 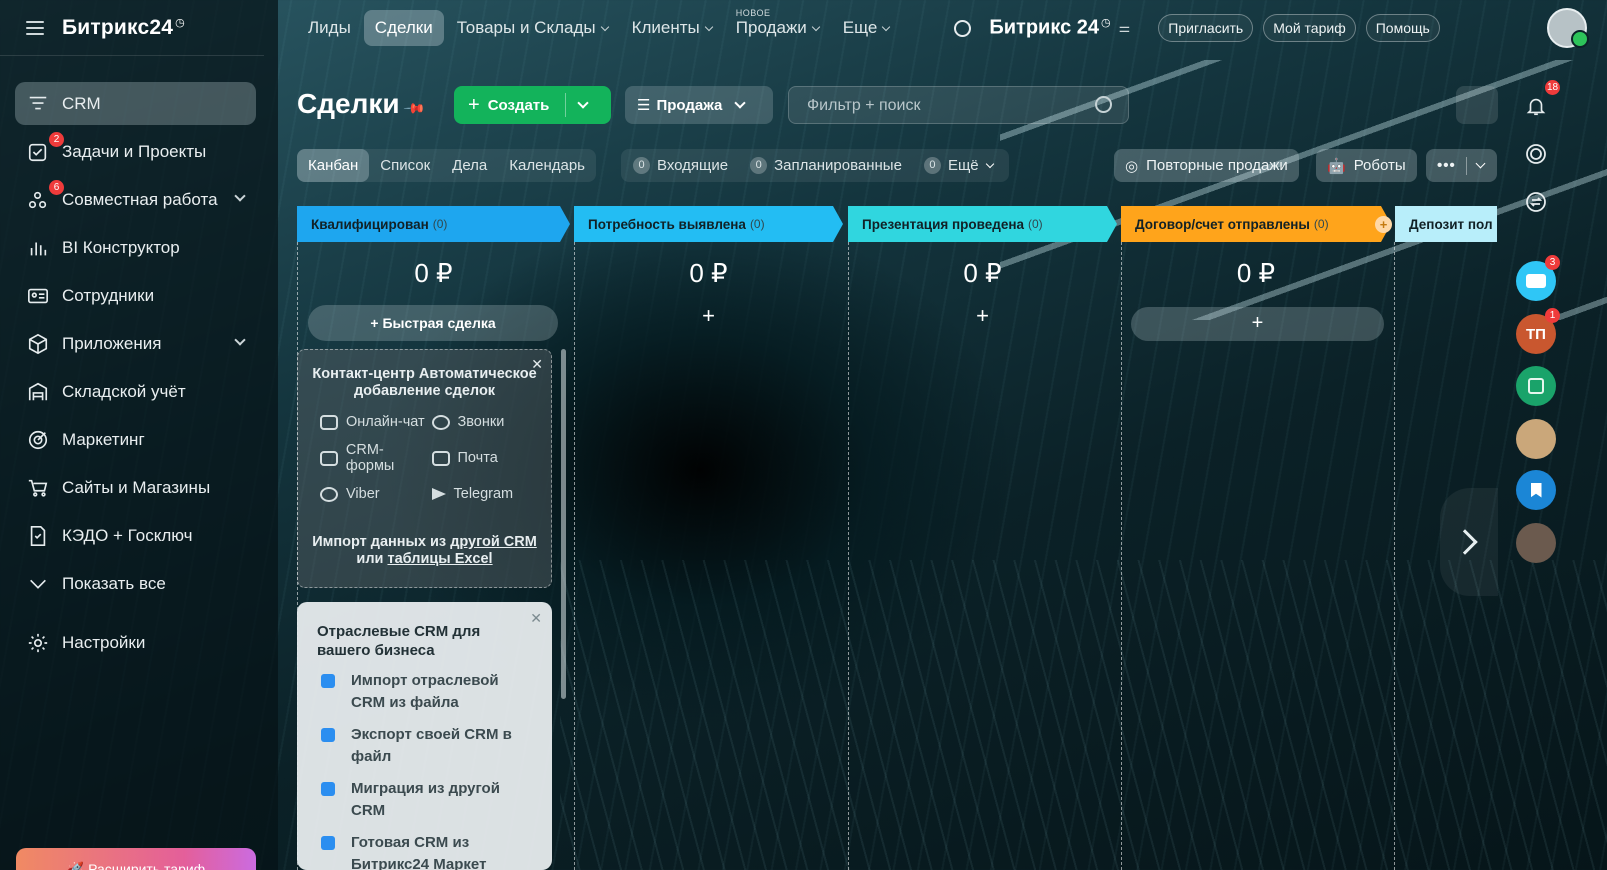 What do you see at coordinates (1309, 28) in the screenshot?
I see `my-plan-button: Мой тариф` at bounding box center [1309, 28].